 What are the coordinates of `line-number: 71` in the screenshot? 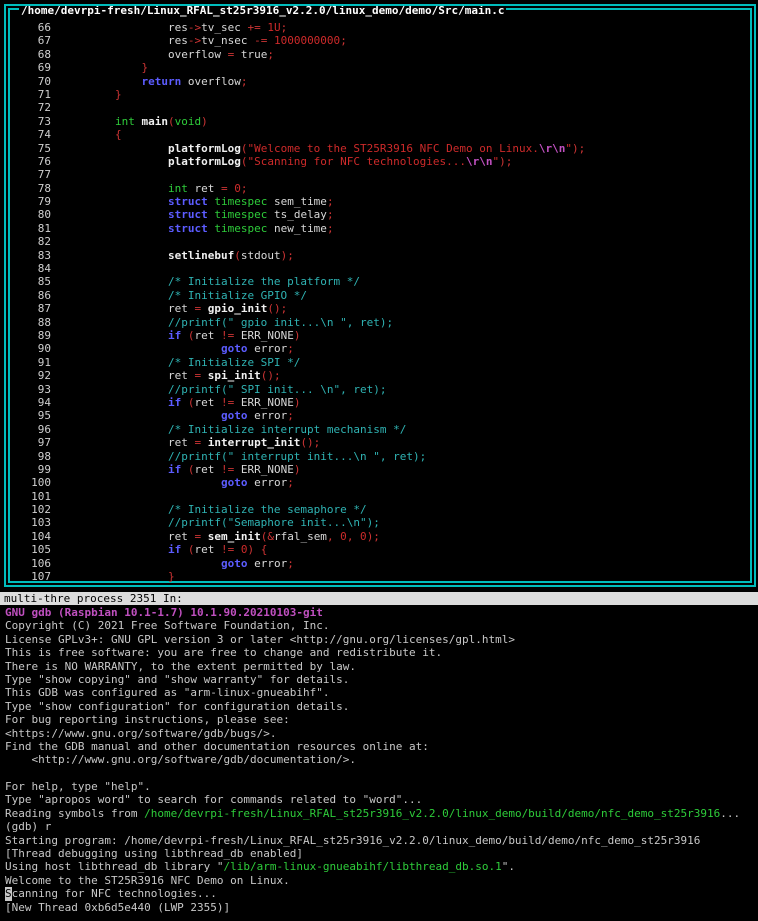 It's located at (28, 94).